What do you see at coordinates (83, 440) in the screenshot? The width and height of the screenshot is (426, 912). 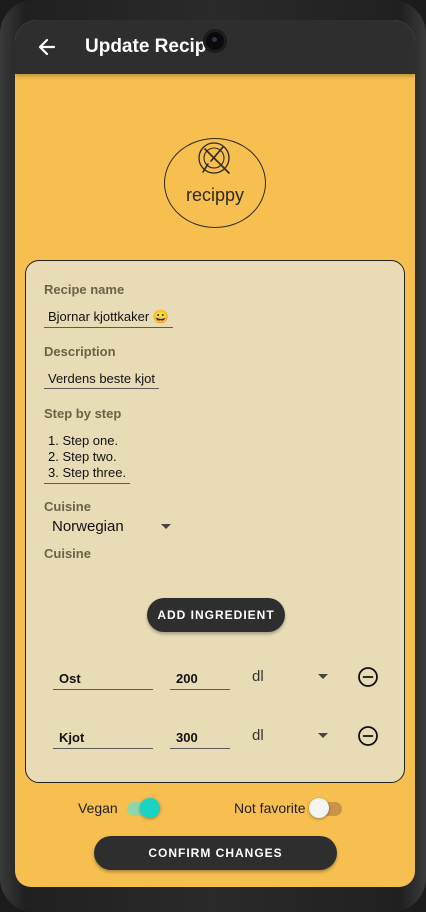 I see `step-line: 1. Step one.` at bounding box center [83, 440].